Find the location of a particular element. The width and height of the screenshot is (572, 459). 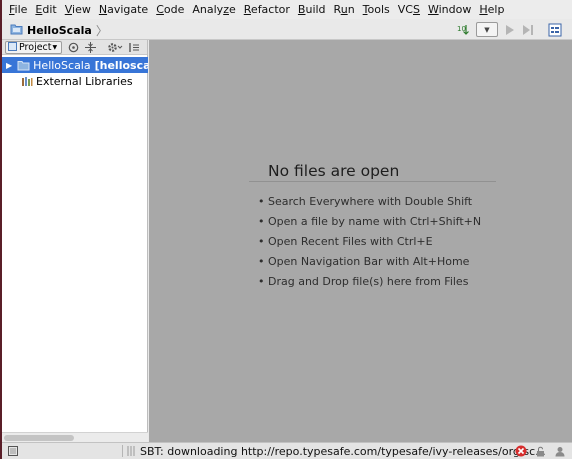

menu-run: Run is located at coordinates (344, 9).